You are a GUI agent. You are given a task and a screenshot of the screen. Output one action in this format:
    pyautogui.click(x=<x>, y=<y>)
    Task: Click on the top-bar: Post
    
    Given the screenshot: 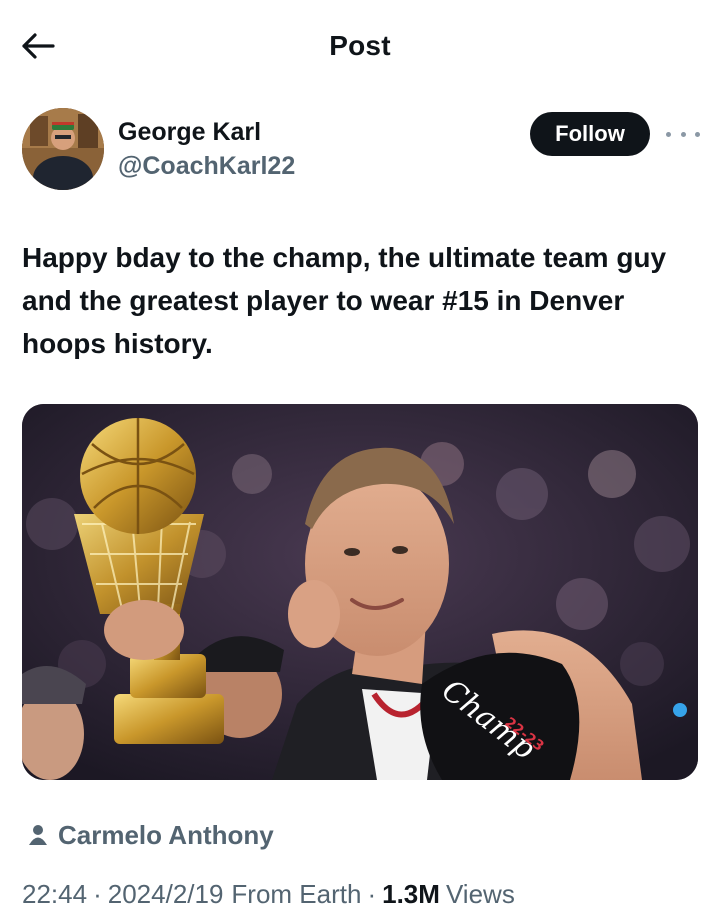 What is the action you would take?
    pyautogui.click(x=360, y=46)
    